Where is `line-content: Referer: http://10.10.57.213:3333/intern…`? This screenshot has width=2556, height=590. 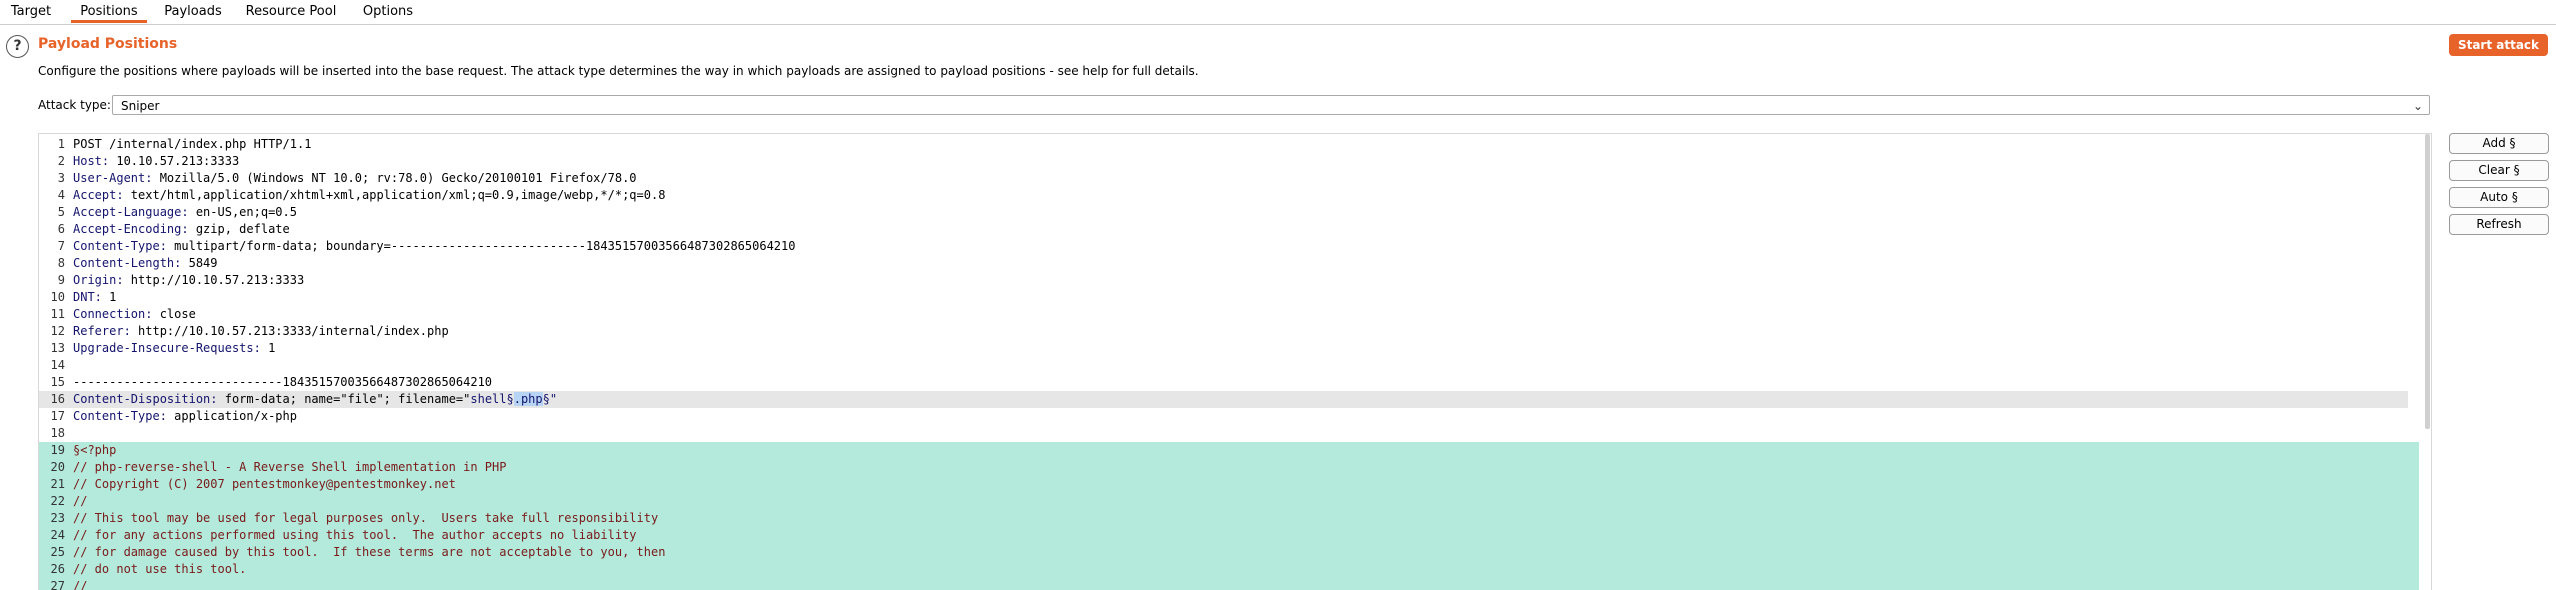
line-content: Referer: http://10.10.57.213:3333/intern… is located at coordinates (261, 331).